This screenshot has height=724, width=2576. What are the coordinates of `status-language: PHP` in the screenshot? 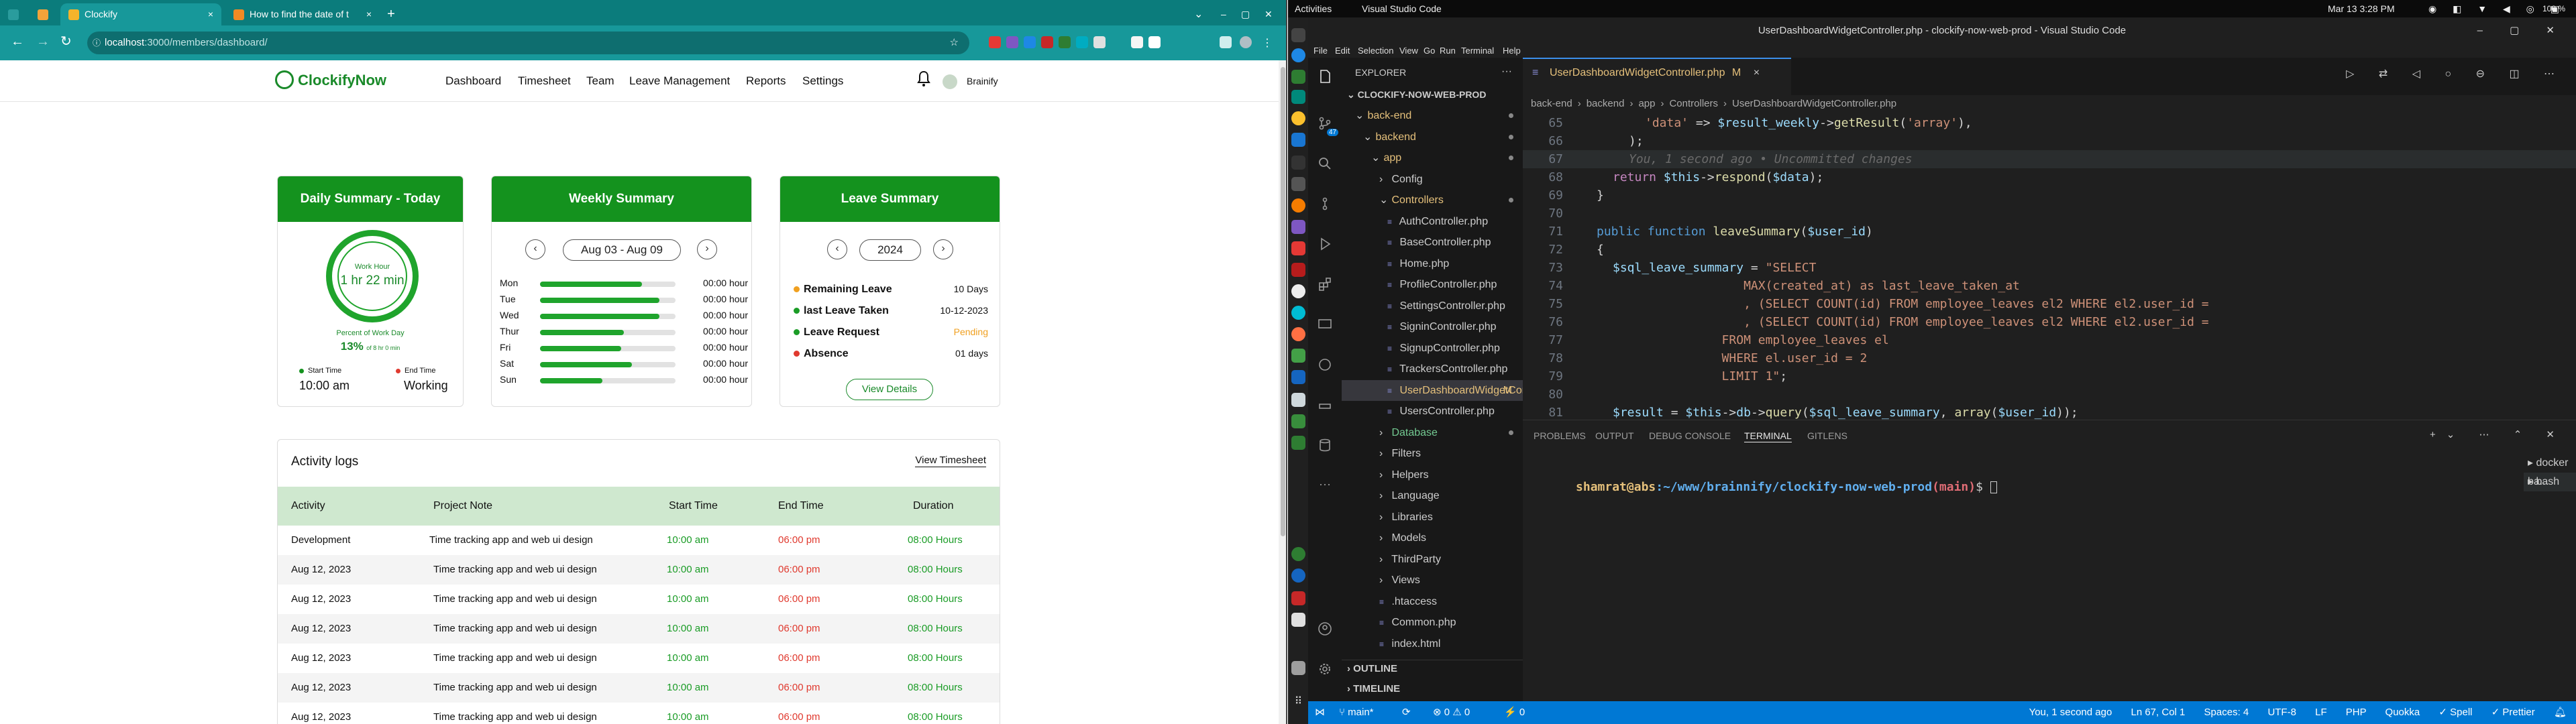 It's located at (2356, 712).